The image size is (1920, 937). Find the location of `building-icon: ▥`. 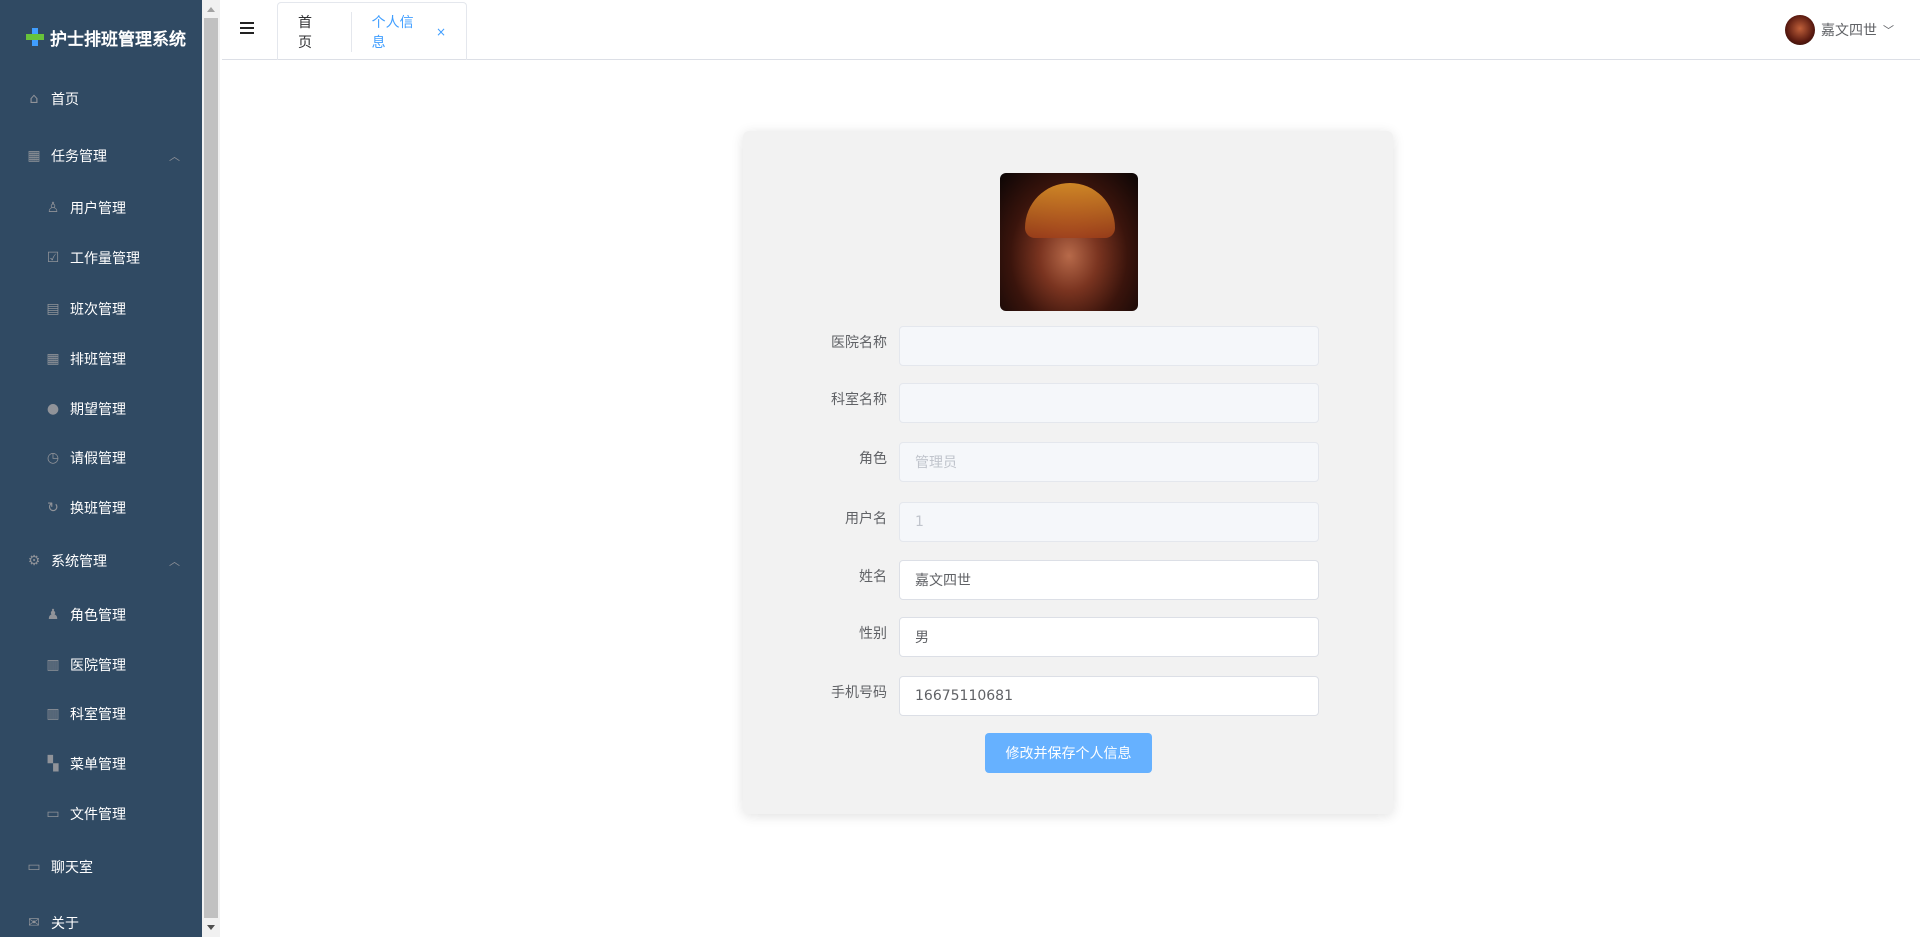

building-icon: ▥ is located at coordinates (53, 665).